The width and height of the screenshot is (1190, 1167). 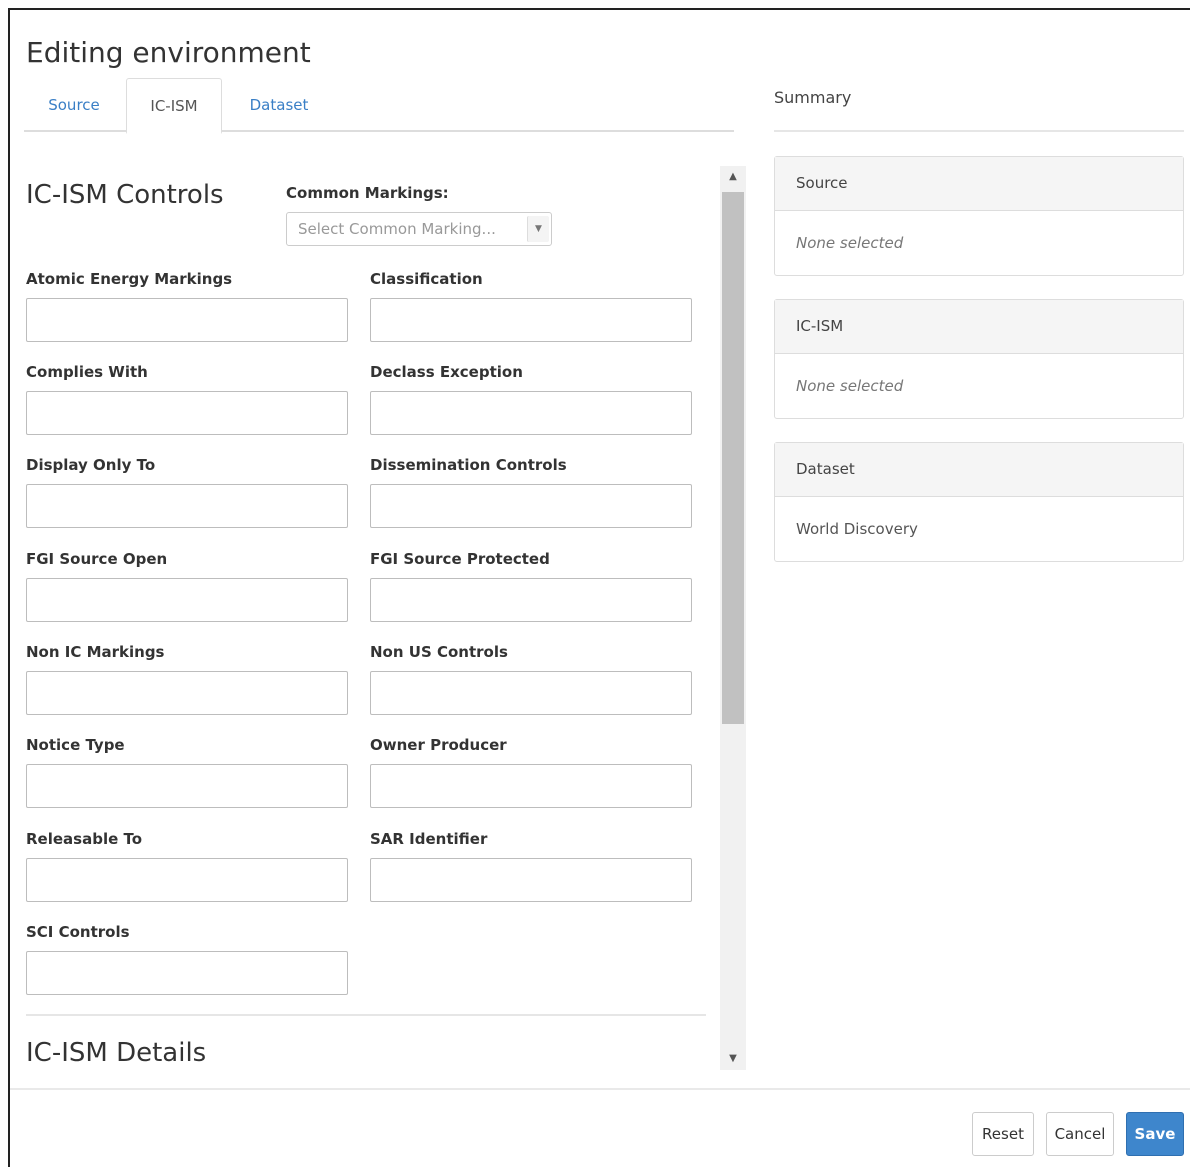 I want to click on owner-producer-label: Owner Producer, so click(x=438, y=745).